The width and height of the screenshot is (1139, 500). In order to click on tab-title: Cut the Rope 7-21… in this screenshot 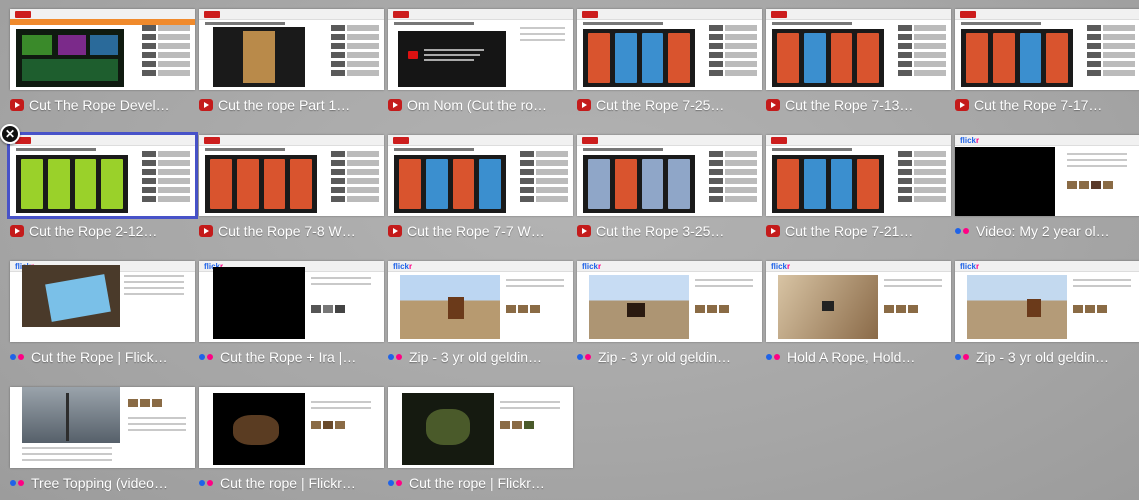, I will do `click(849, 231)`.